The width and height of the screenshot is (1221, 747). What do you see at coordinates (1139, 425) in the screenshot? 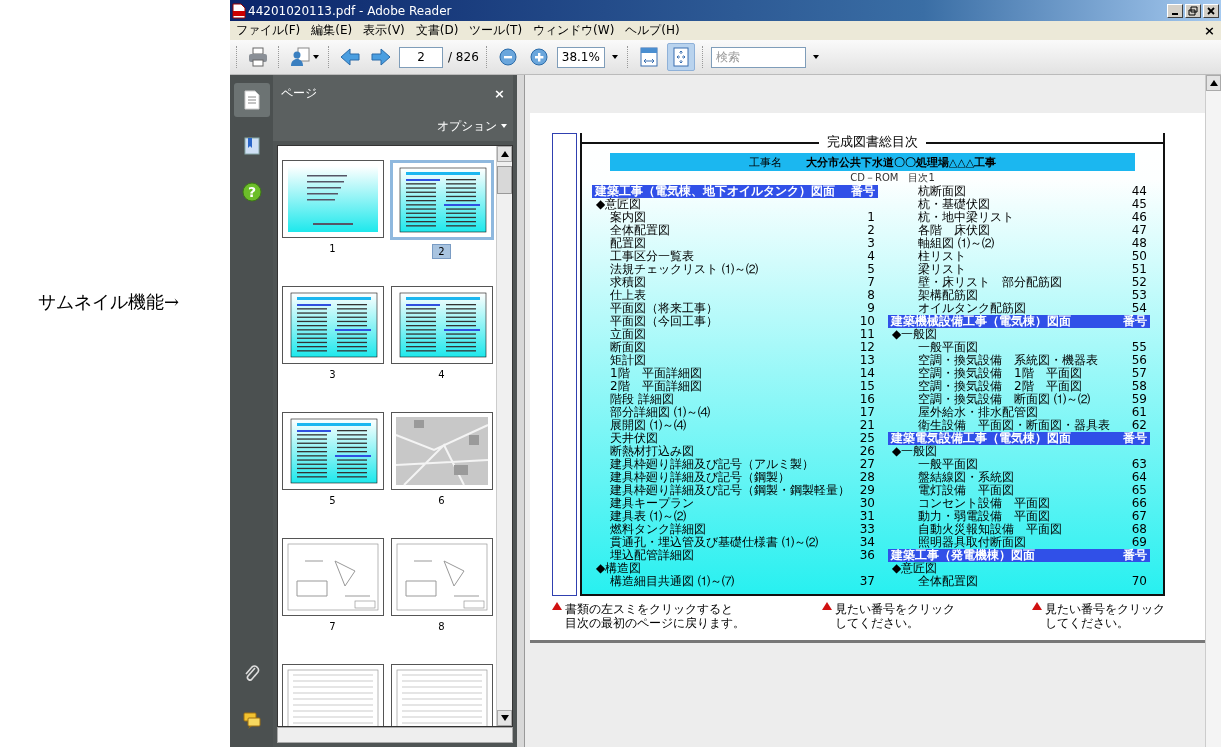
I see `page-number-link: 62` at bounding box center [1139, 425].